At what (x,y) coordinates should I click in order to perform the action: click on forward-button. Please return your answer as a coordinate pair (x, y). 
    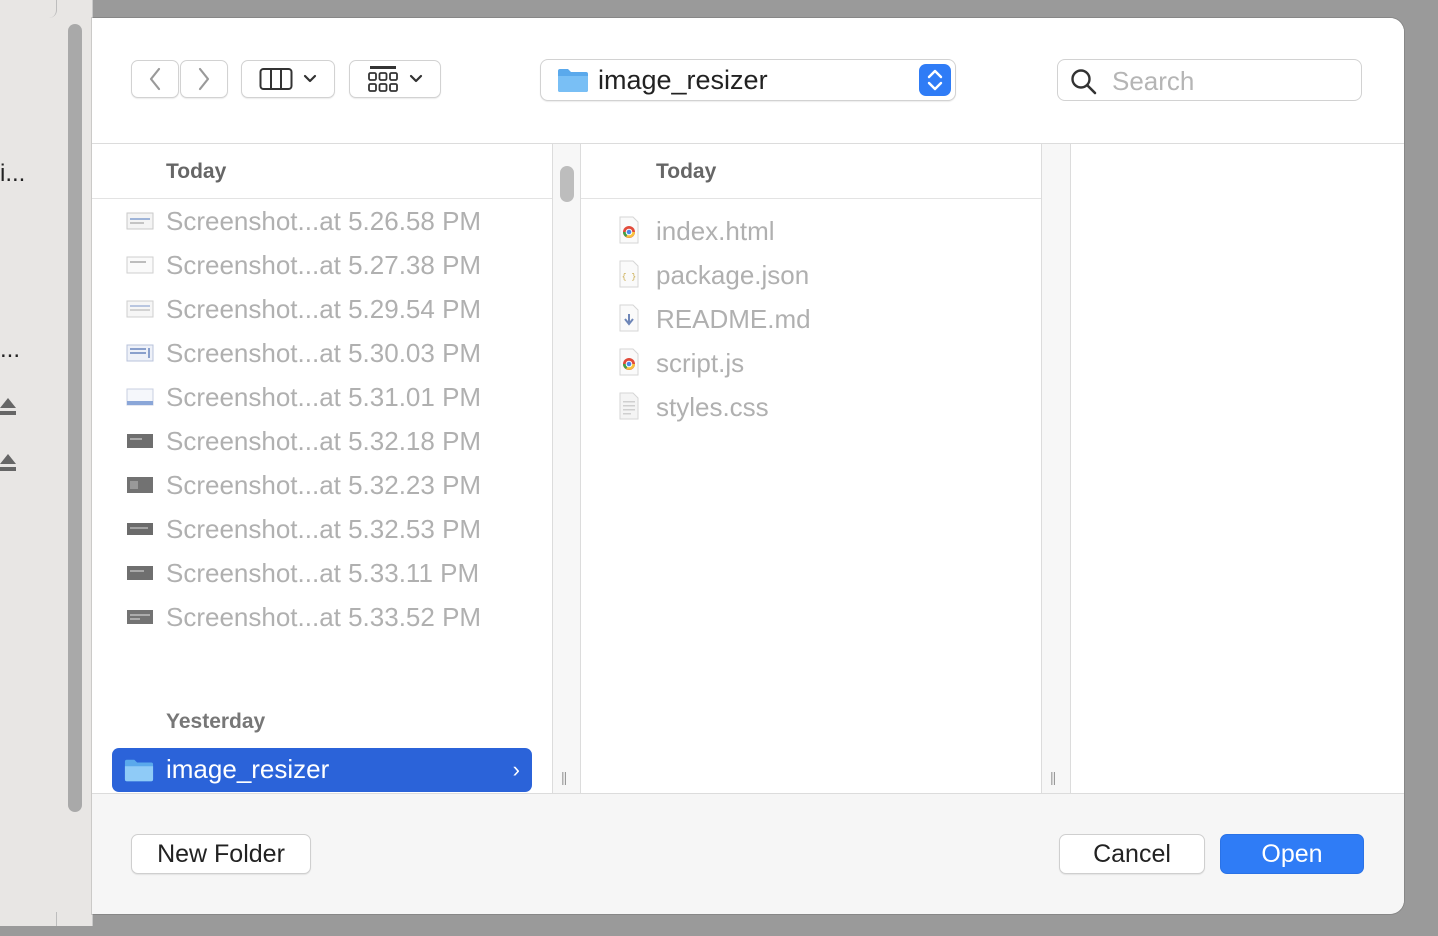
    Looking at the image, I should click on (204, 79).